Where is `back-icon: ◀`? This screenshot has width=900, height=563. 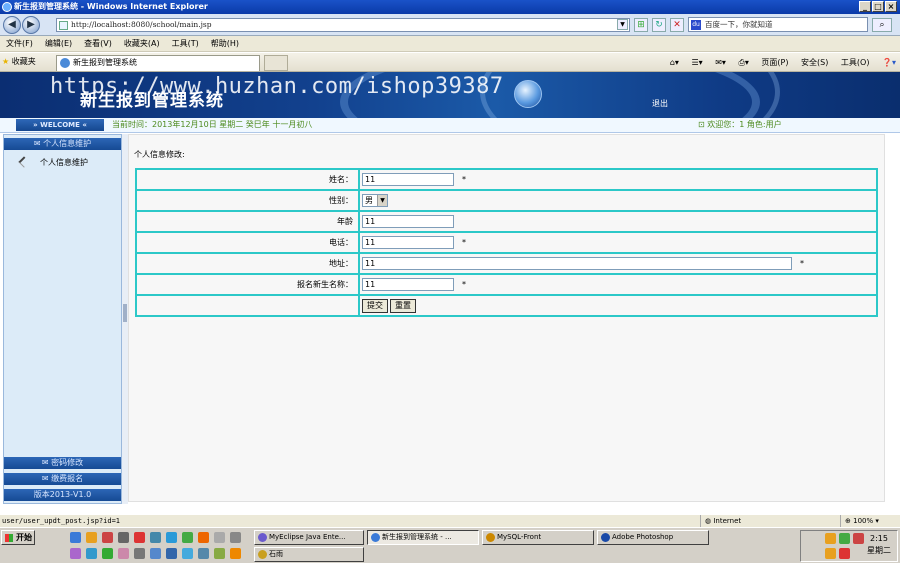
back-icon: ◀ is located at coordinates (12, 25).